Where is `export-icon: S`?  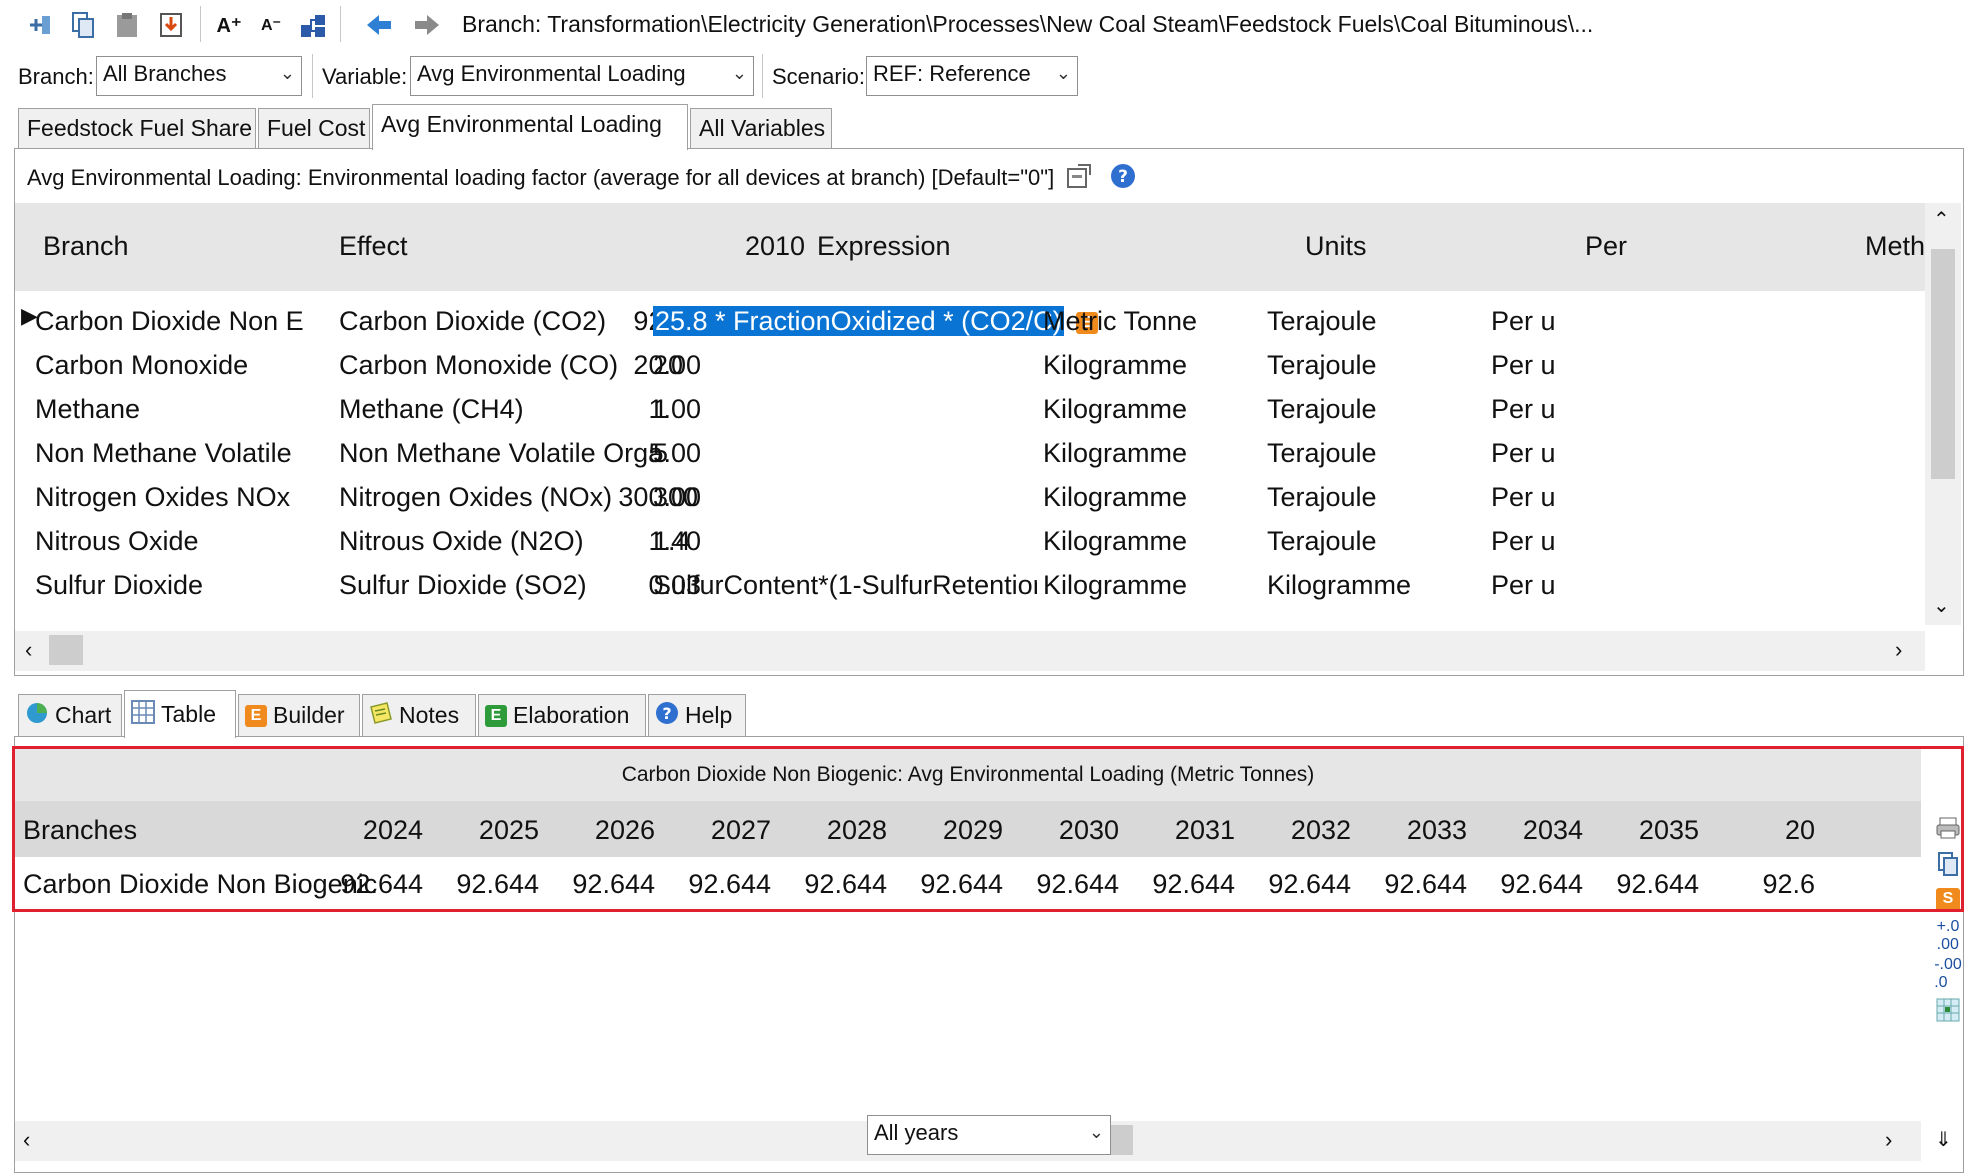
export-icon: S is located at coordinates (1948, 900).